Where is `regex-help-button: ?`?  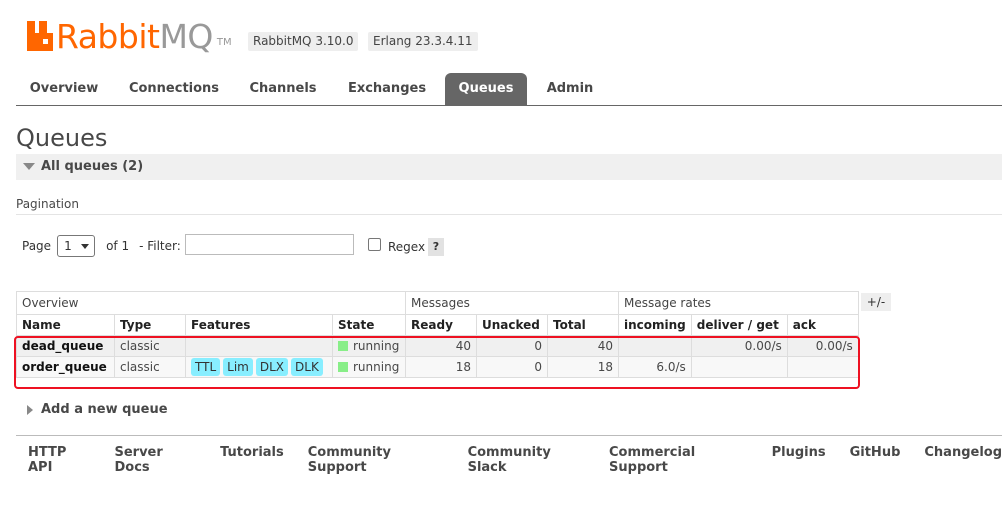 regex-help-button: ? is located at coordinates (436, 247).